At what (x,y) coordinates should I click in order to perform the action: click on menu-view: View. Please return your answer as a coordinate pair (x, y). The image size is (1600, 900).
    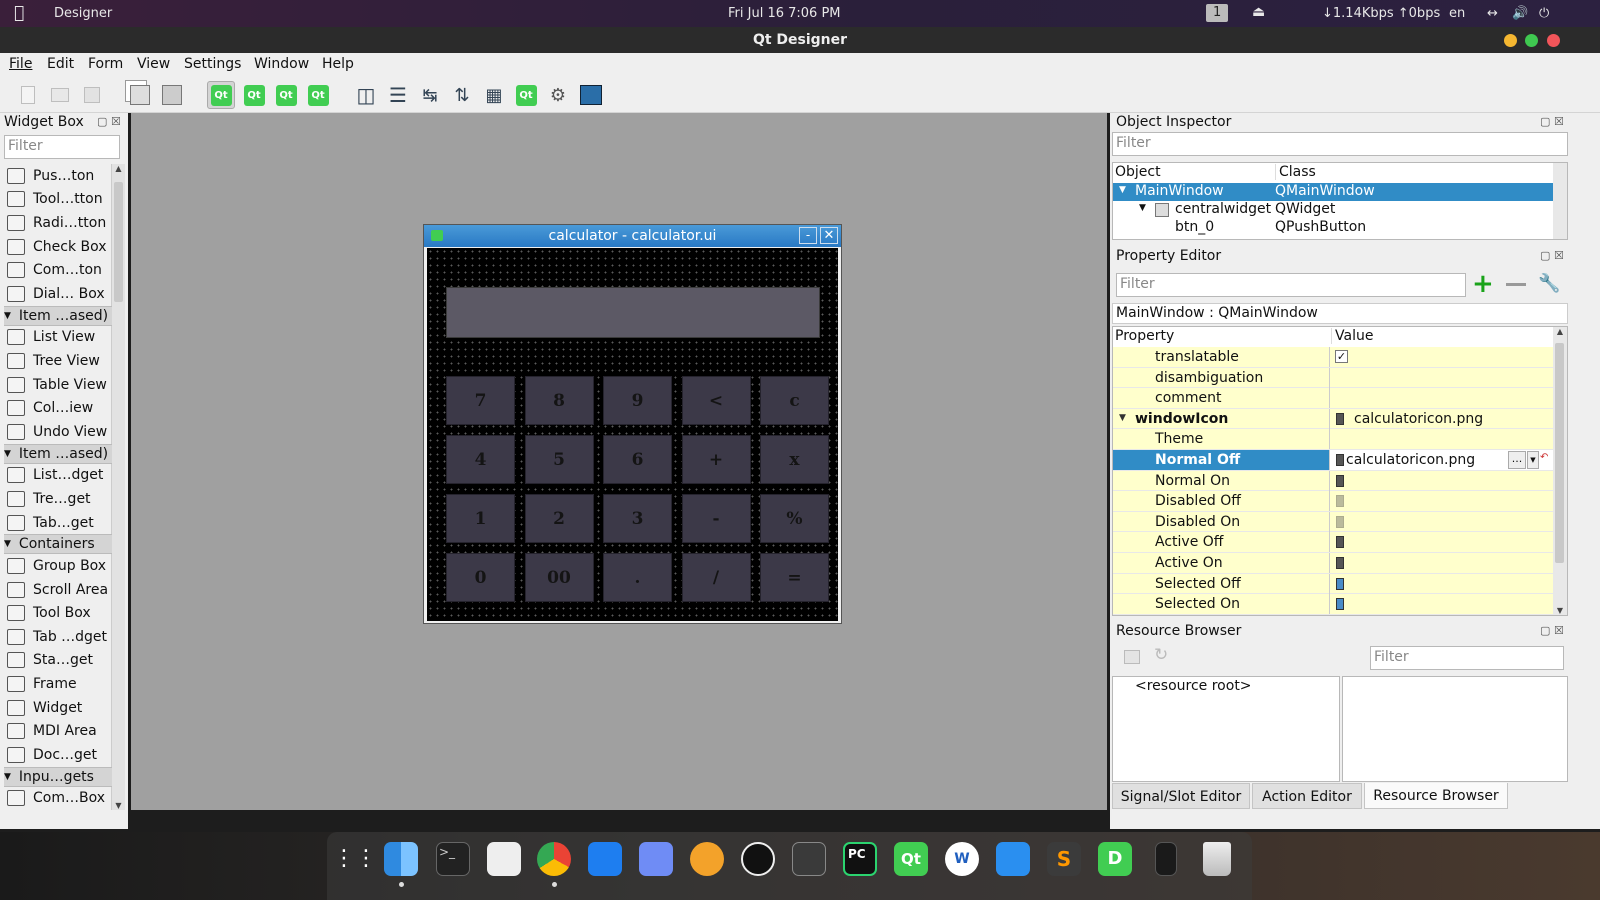
    Looking at the image, I should click on (153, 64).